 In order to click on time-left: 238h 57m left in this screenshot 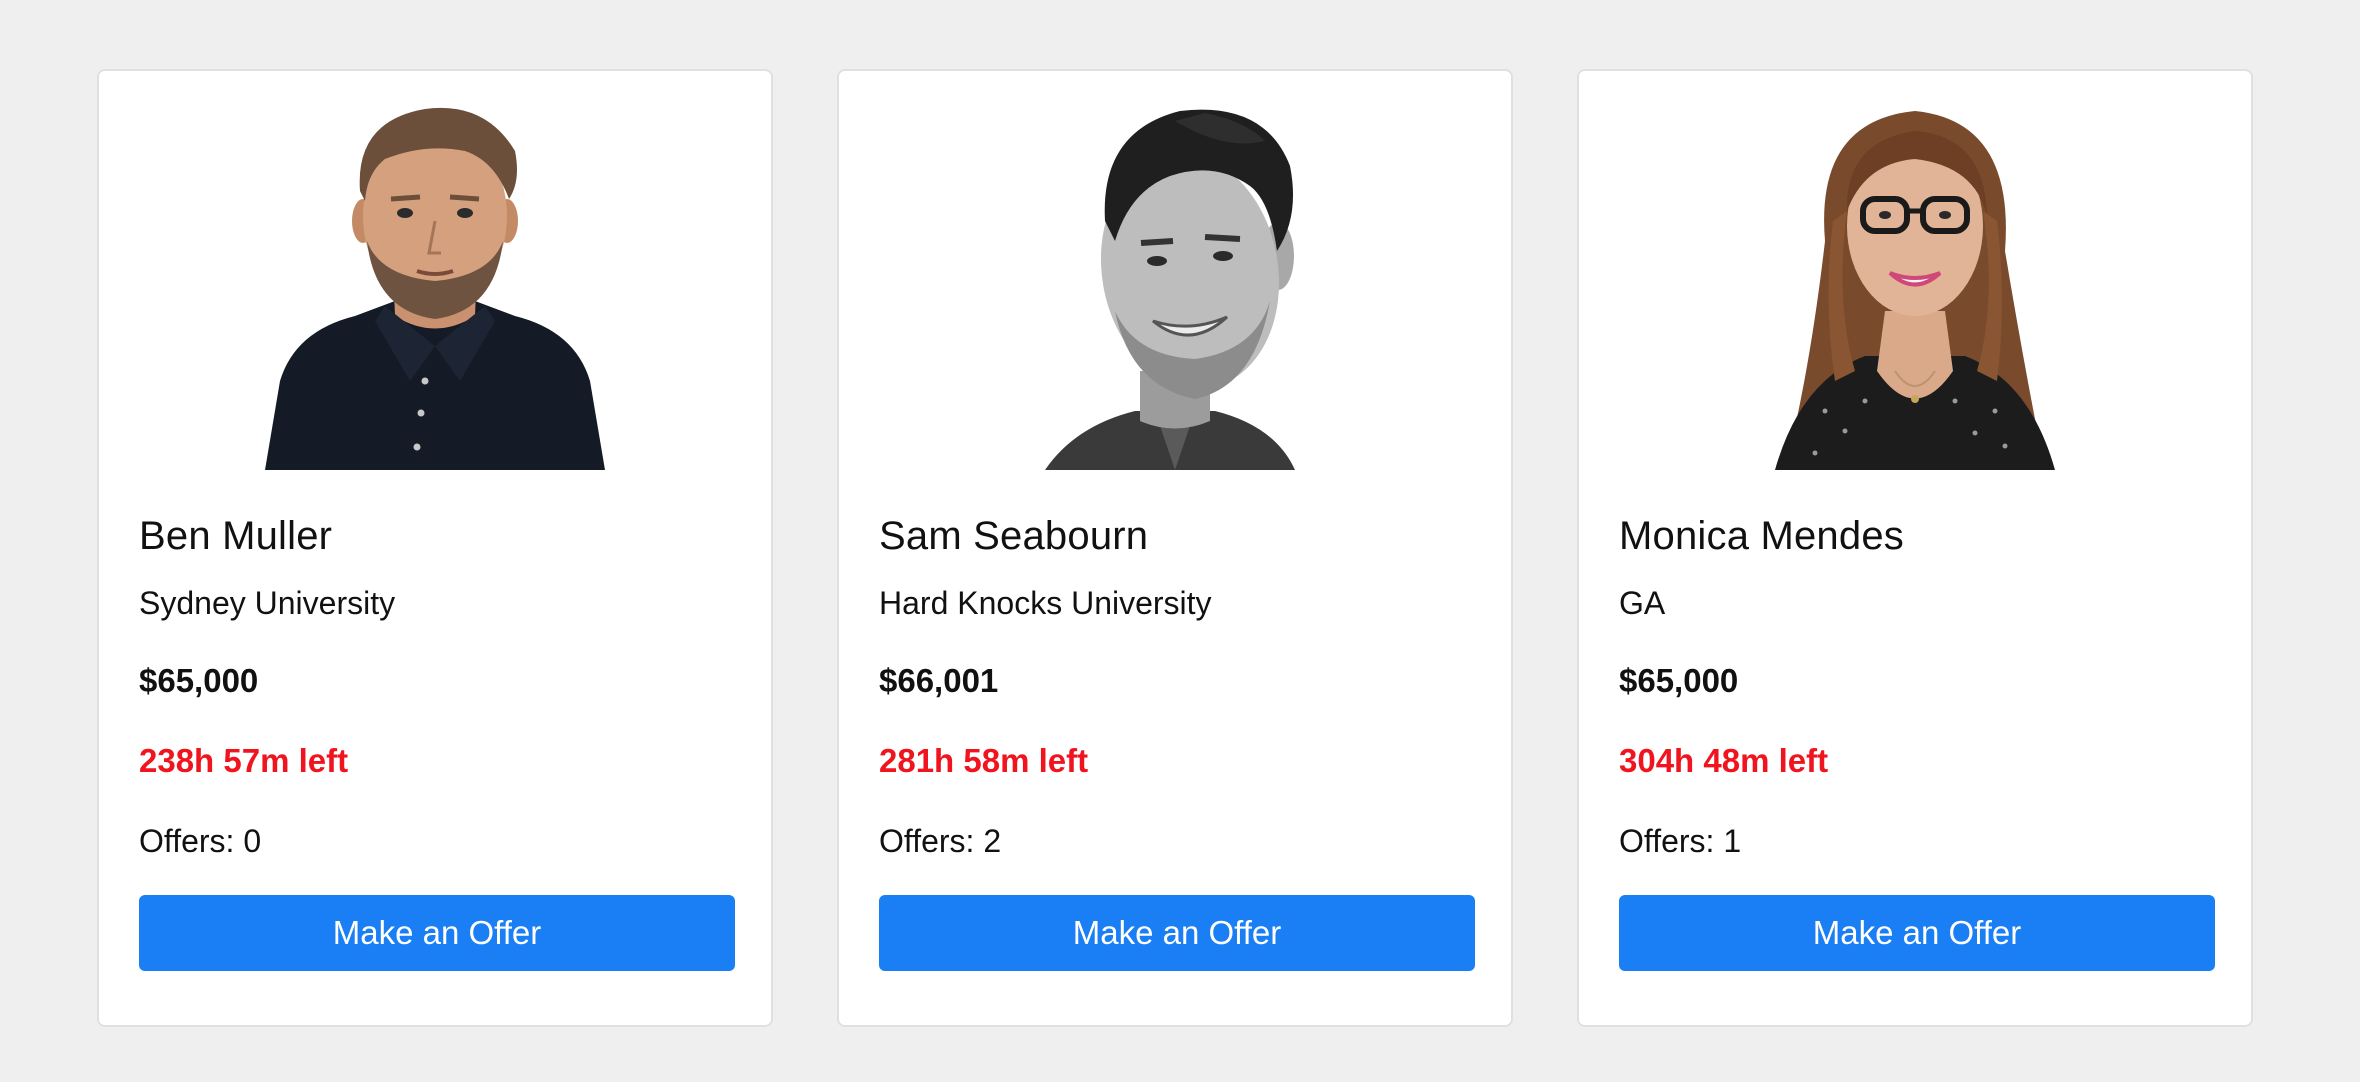, I will do `click(244, 760)`.